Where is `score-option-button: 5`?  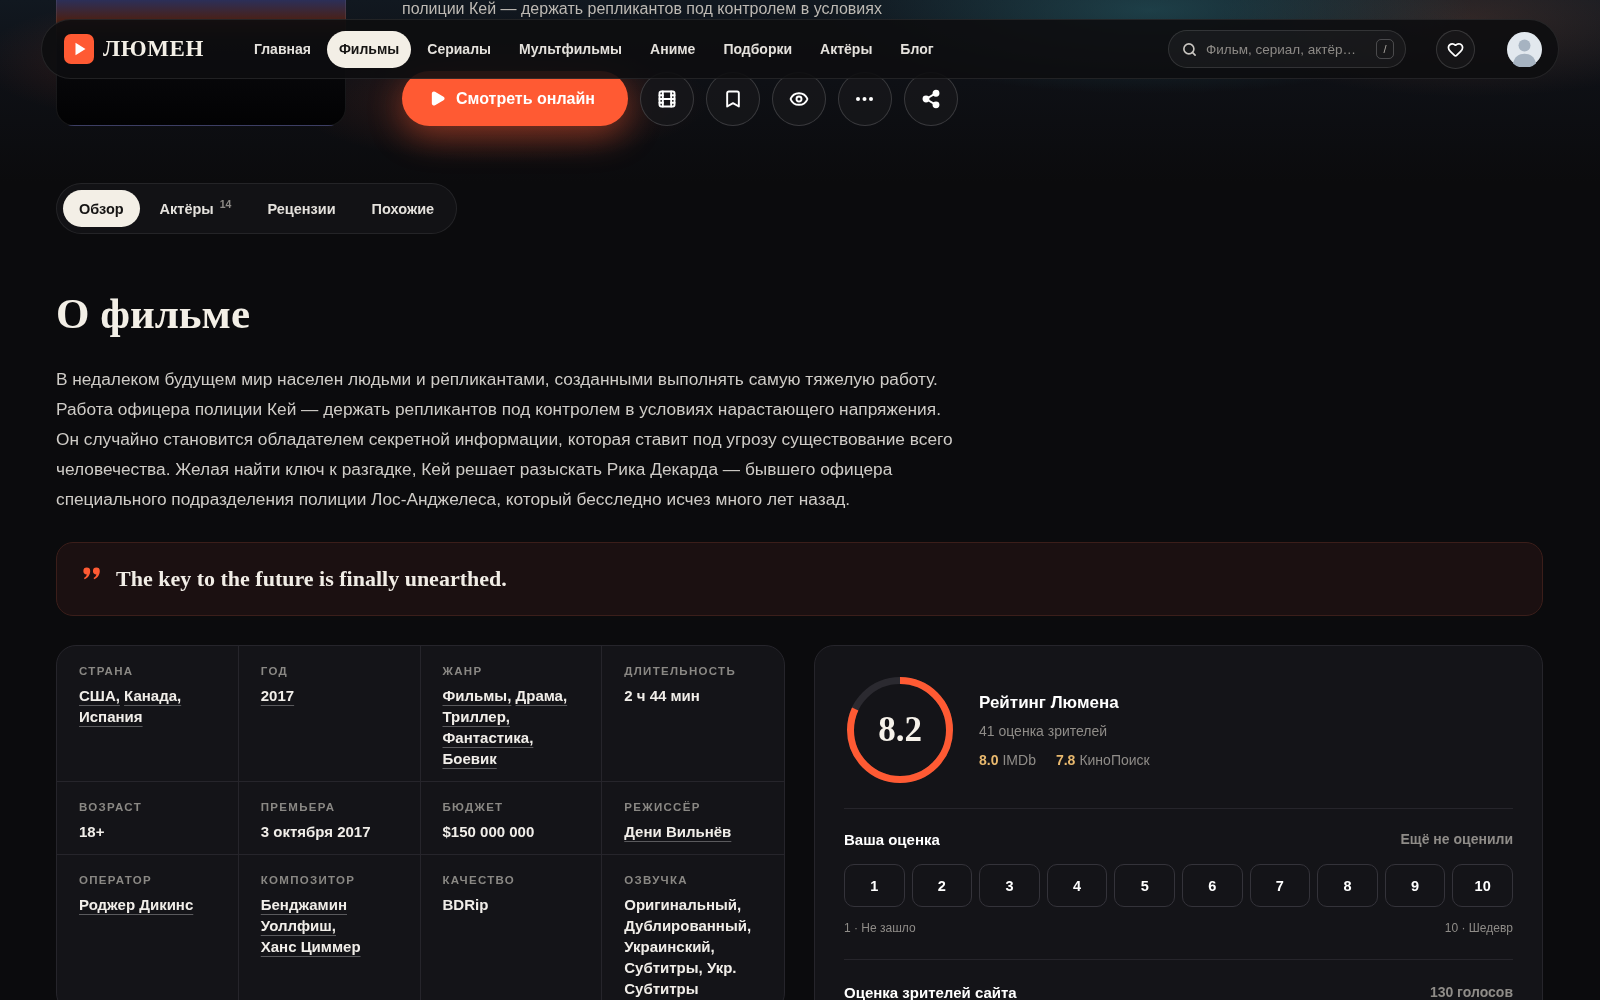
score-option-button: 5 is located at coordinates (1144, 885).